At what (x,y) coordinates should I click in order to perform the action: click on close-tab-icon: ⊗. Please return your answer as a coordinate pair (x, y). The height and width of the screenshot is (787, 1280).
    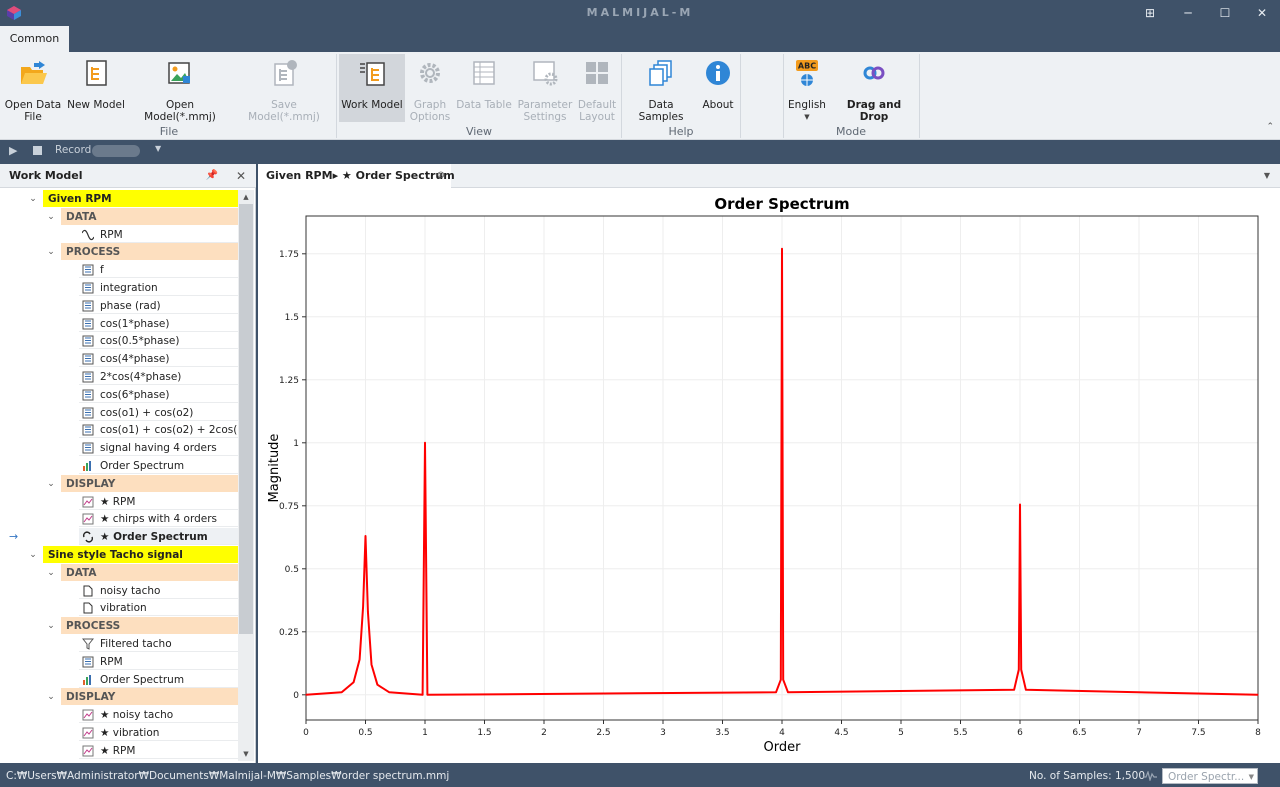
    Looking at the image, I should click on (441, 176).